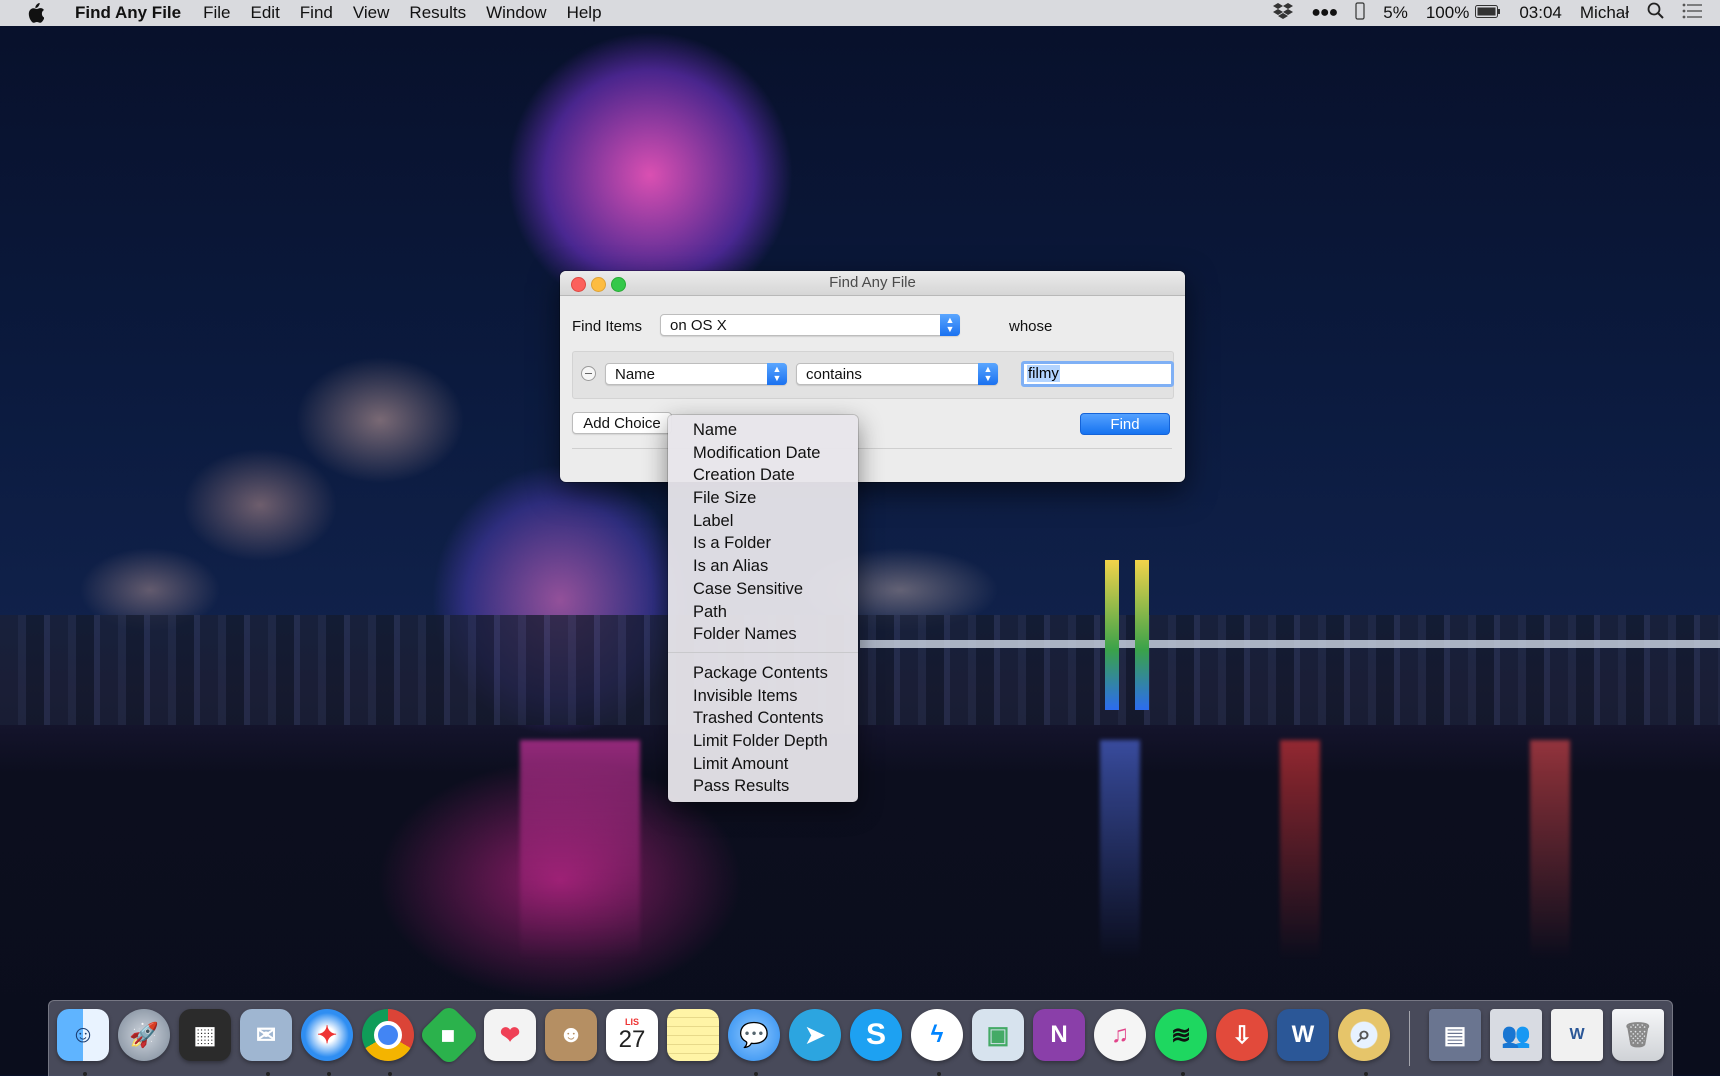 The height and width of the screenshot is (1076, 1720). What do you see at coordinates (618, 284) in the screenshot?
I see `zoom-button` at bounding box center [618, 284].